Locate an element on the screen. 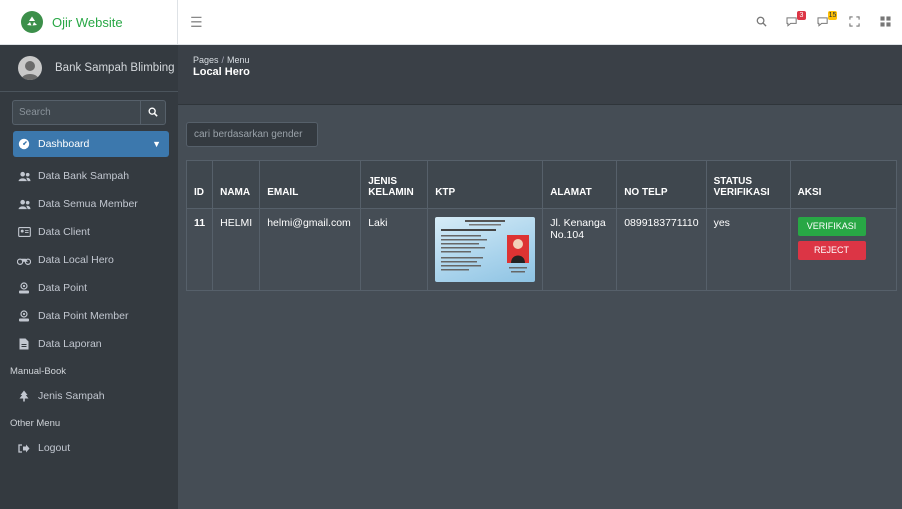 The width and height of the screenshot is (902, 509). tree-icon is located at coordinates (24, 396).